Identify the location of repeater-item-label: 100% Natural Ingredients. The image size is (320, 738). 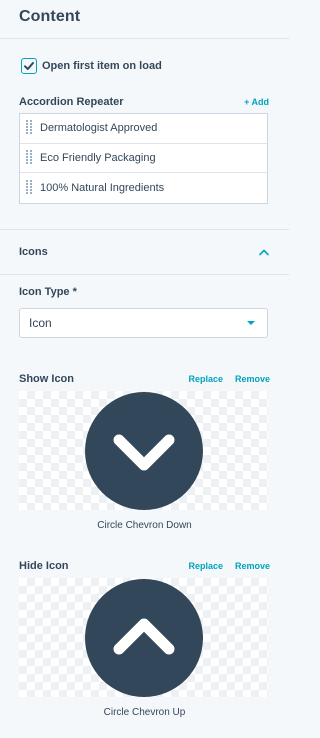
(102, 187).